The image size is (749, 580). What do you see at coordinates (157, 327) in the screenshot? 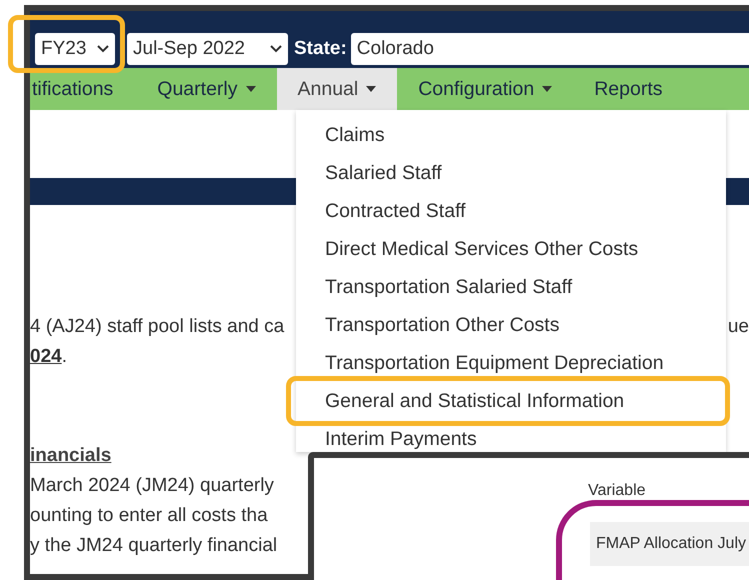
I see `body-text: 4 (AJ24) staff pool lists and ca` at bounding box center [157, 327].